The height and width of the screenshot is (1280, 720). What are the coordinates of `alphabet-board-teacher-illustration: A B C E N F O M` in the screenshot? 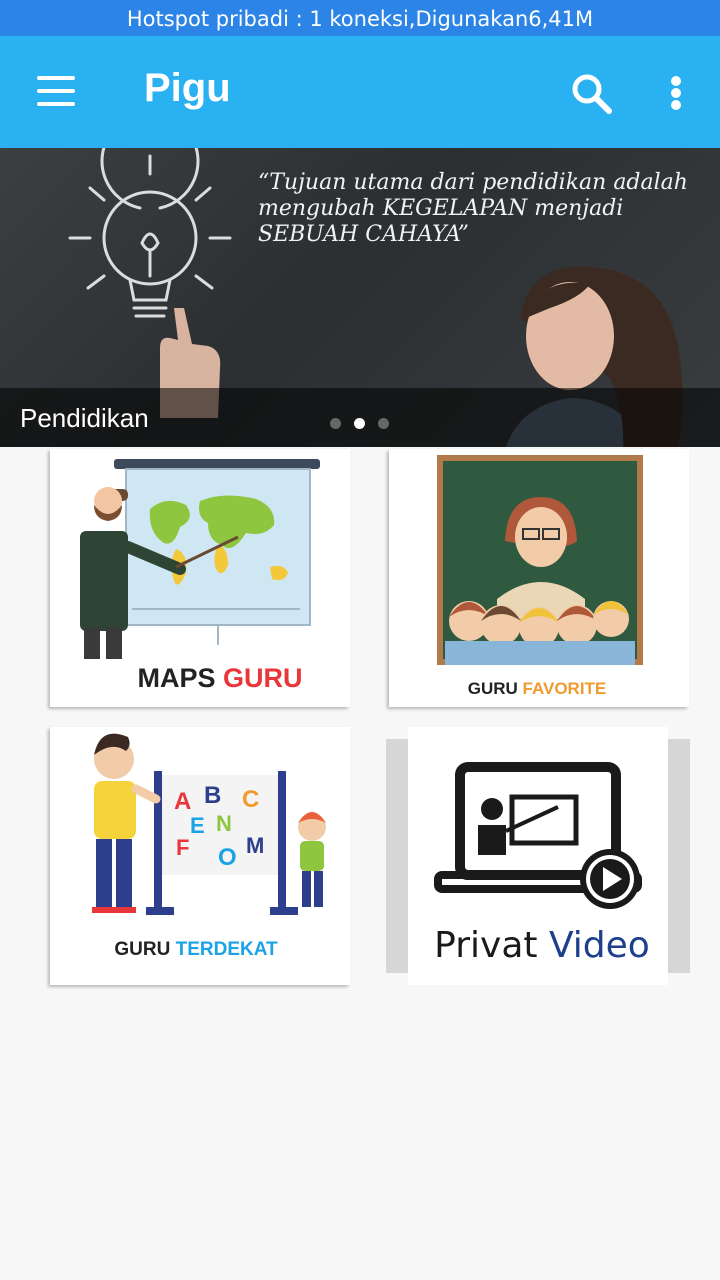 It's located at (209, 824).